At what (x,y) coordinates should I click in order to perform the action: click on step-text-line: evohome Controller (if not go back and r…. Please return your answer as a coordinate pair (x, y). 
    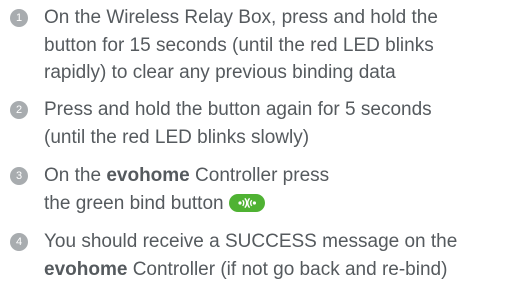
    Looking at the image, I should click on (276, 269).